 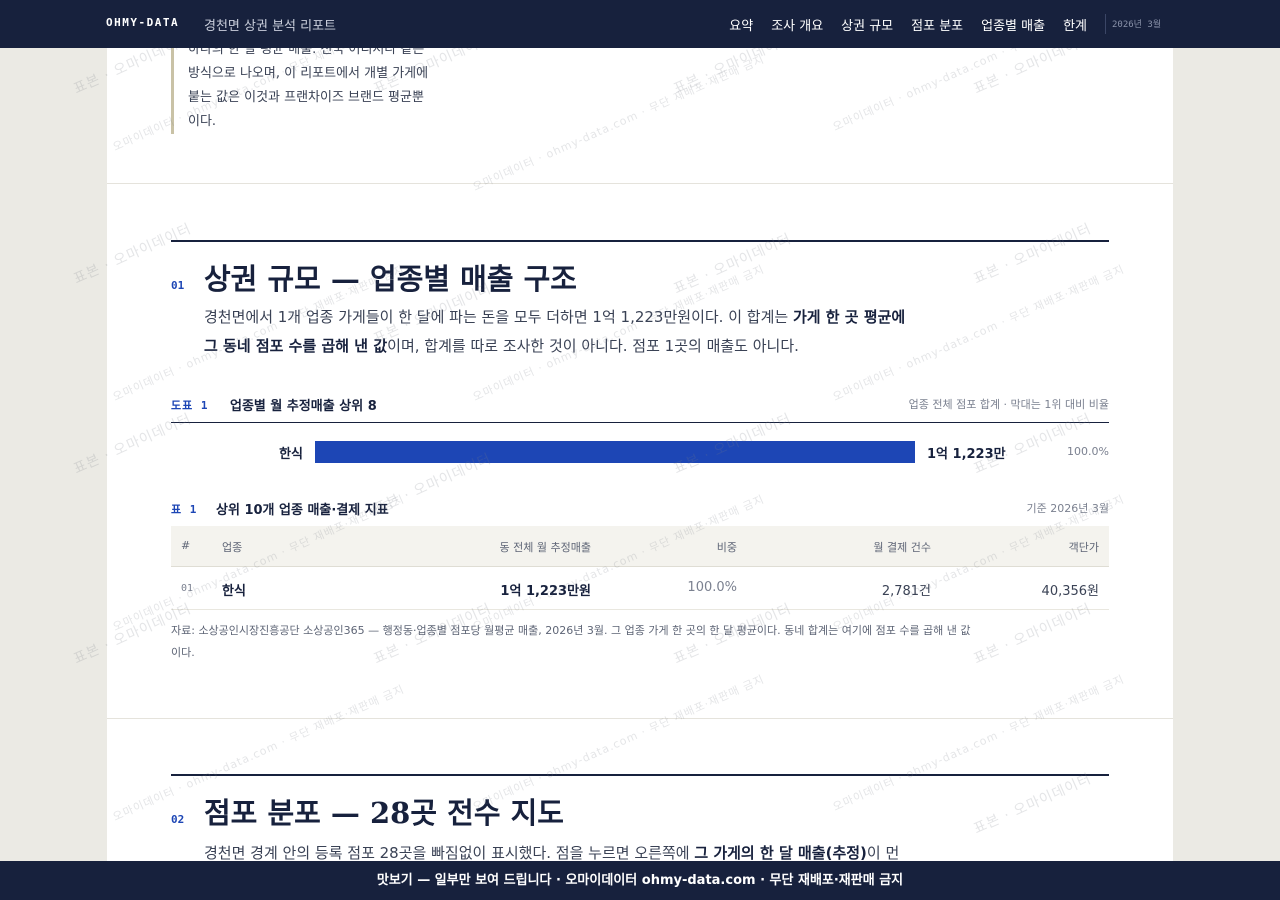 What do you see at coordinates (908, 24) in the screenshot?
I see `nav-menu: 요약 조사 개요 상권 규모 점포 분포 업종별 매출 한계` at bounding box center [908, 24].